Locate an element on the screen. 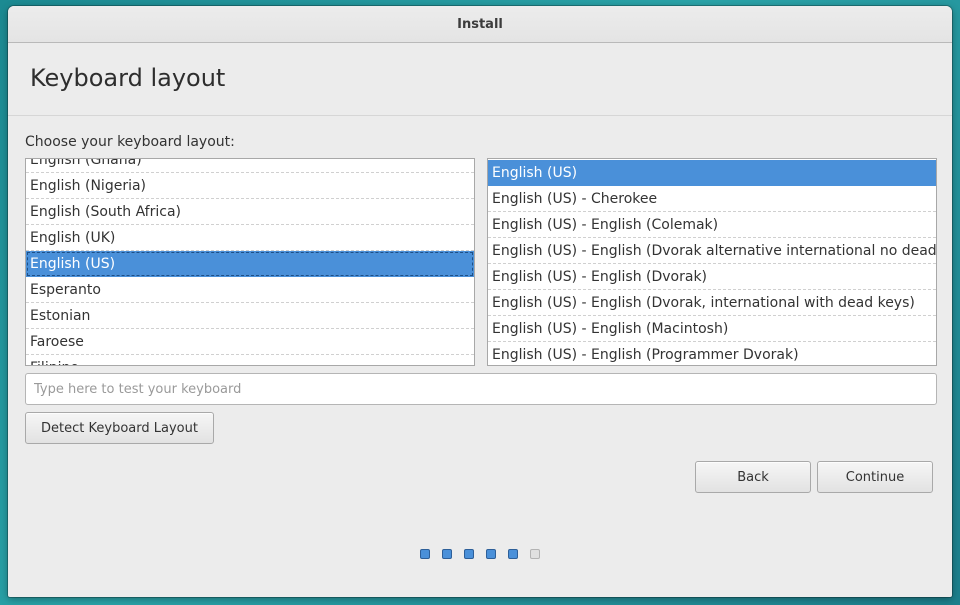 The width and height of the screenshot is (960, 605). progress-dot-pending is located at coordinates (535, 554).